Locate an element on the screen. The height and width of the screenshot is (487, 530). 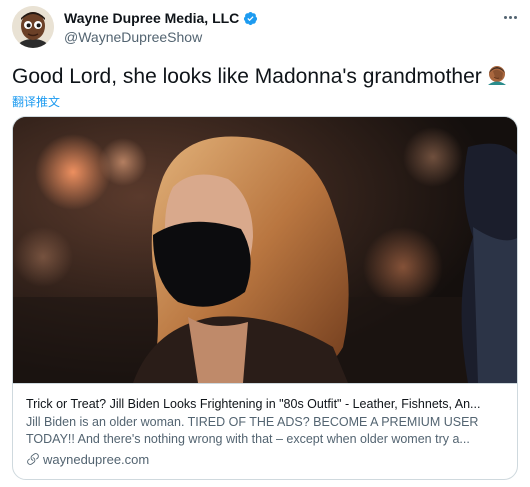
translate-tweet-link: 翻译推文 is located at coordinates (36, 101).